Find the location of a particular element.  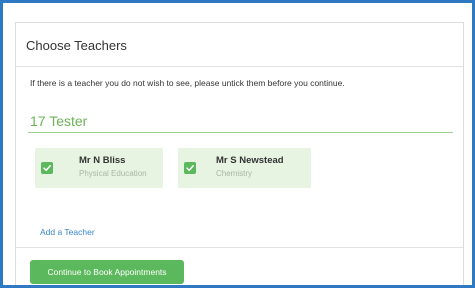

footer-divider is located at coordinates (239, 247).